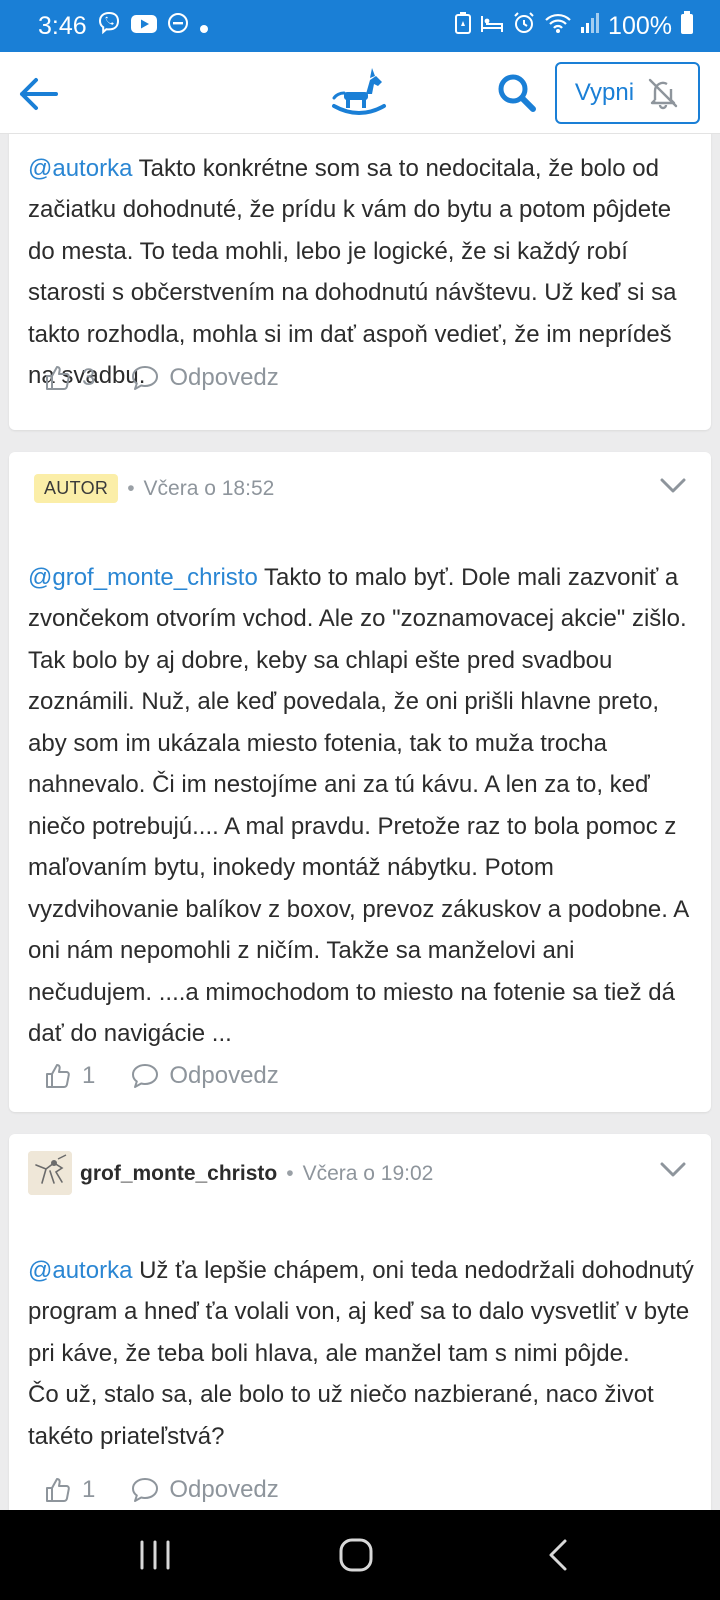 The height and width of the screenshot is (1600, 720). I want to click on rocking-horse-logo-icon, so click(359, 92).